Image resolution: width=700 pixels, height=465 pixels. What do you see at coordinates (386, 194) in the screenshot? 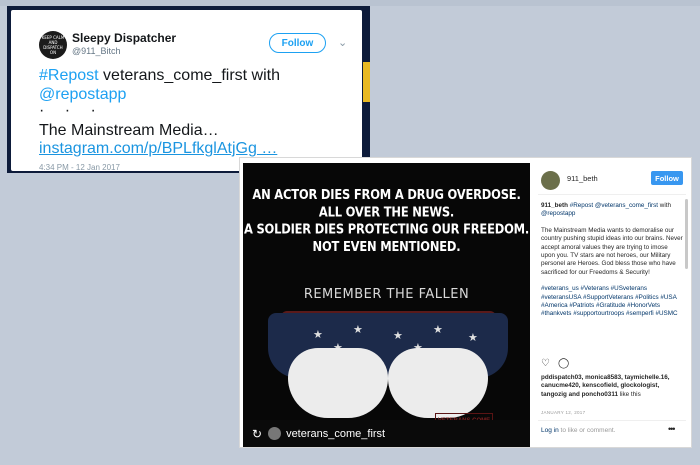
I see `headline-line: AN ACTOR DIES FROM A DRUG OVERDOSE.` at bounding box center [386, 194].